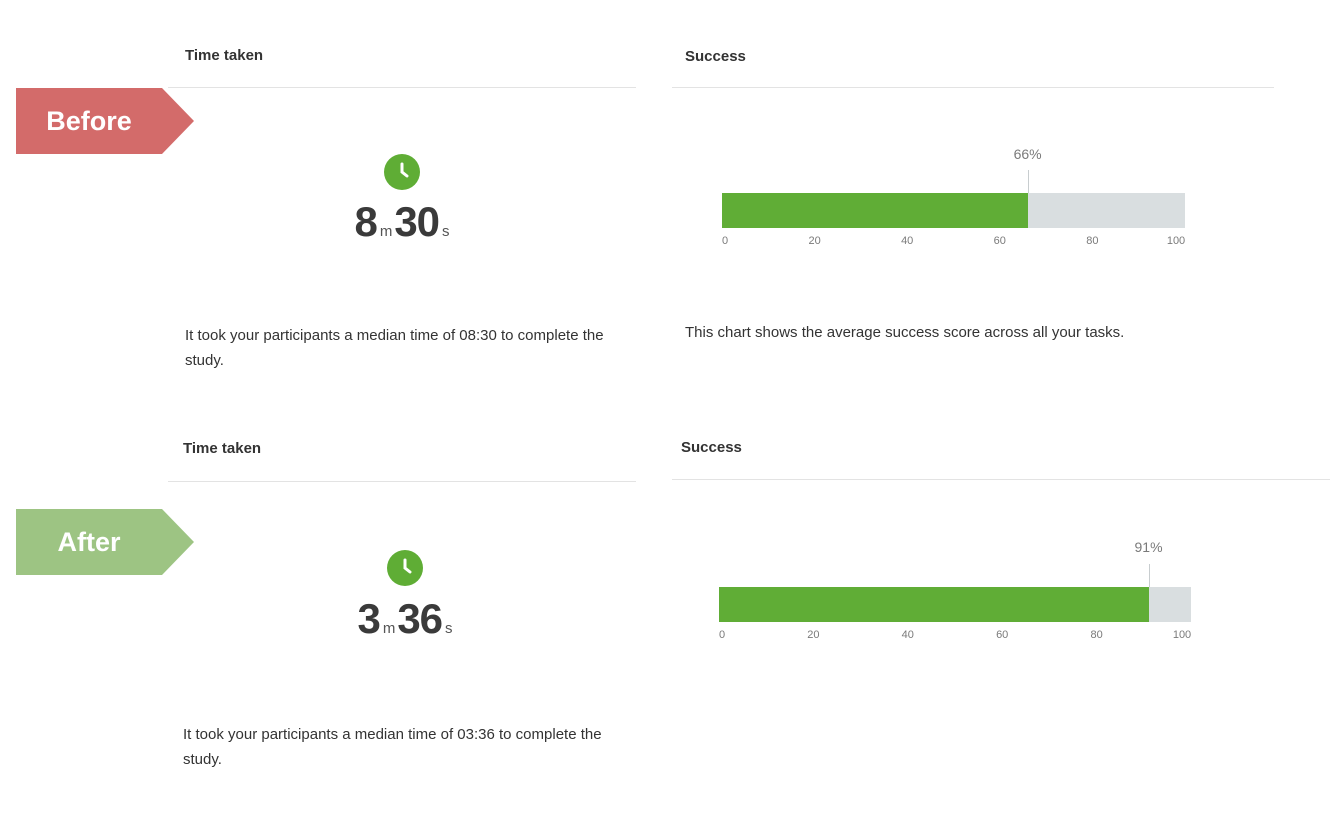  I want to click on after-tag-label: After, so click(89, 541).